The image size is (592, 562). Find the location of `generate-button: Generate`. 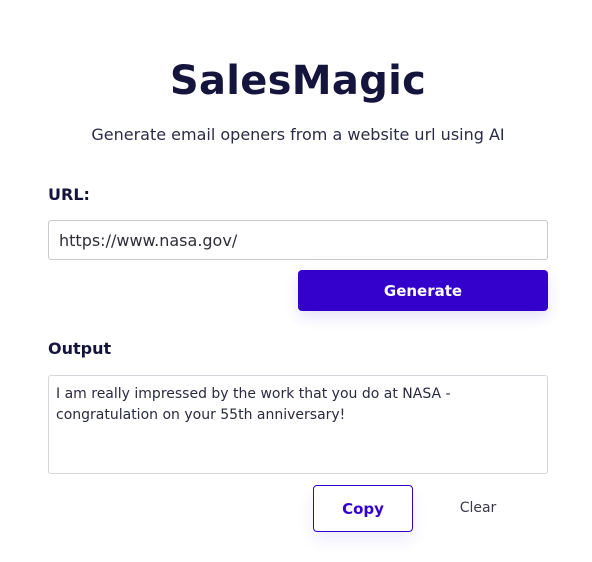

generate-button: Generate is located at coordinates (423, 290).